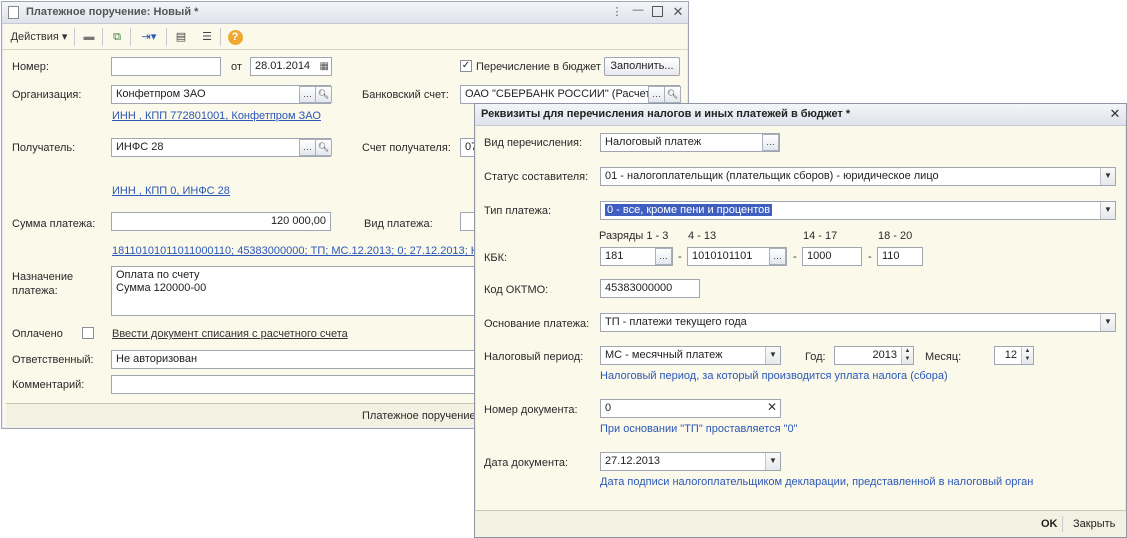  I want to click on status-dropdown-icon: ▼, so click(1107, 176).